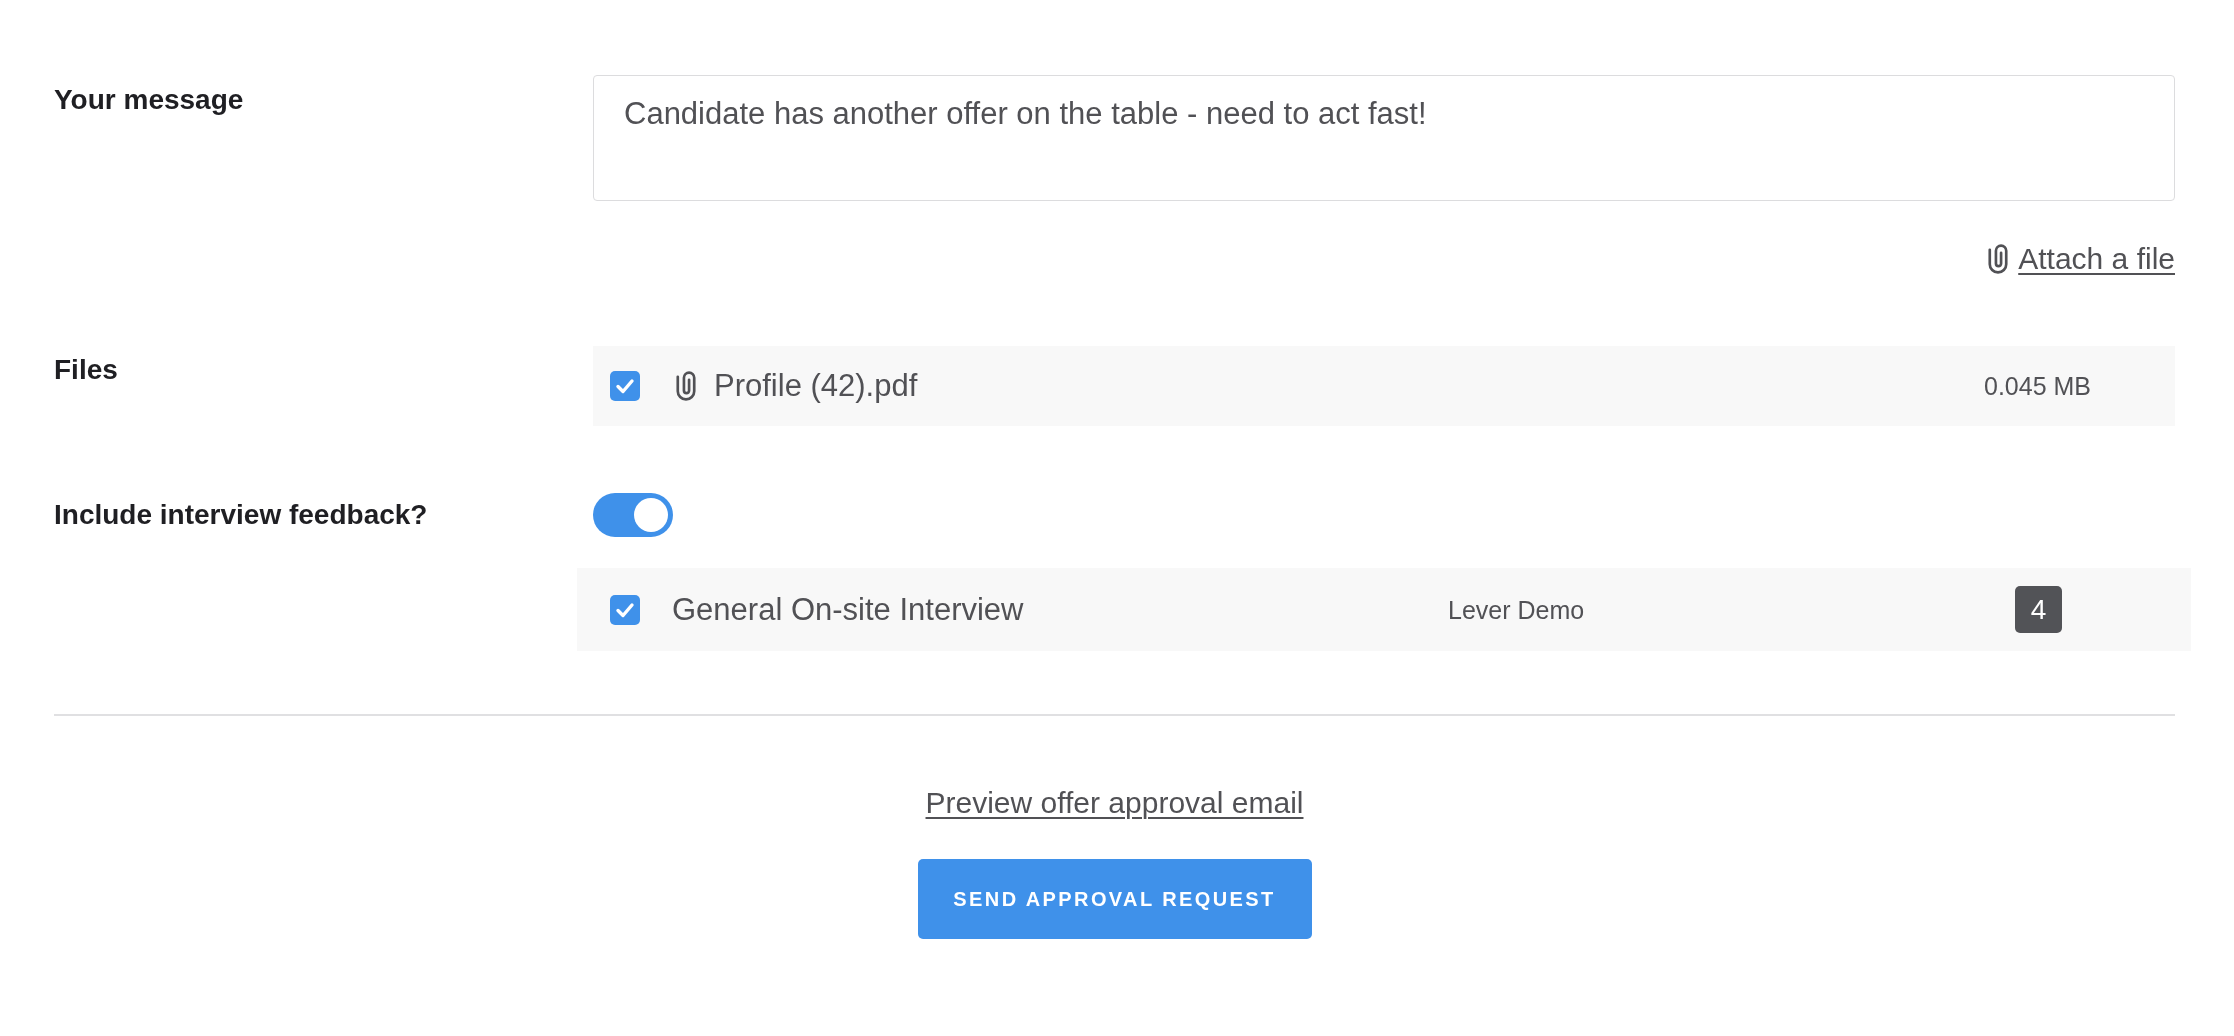 This screenshot has width=2234, height=1036. What do you see at coordinates (241, 515) in the screenshot?
I see `field-label: Include interview feedback?` at bounding box center [241, 515].